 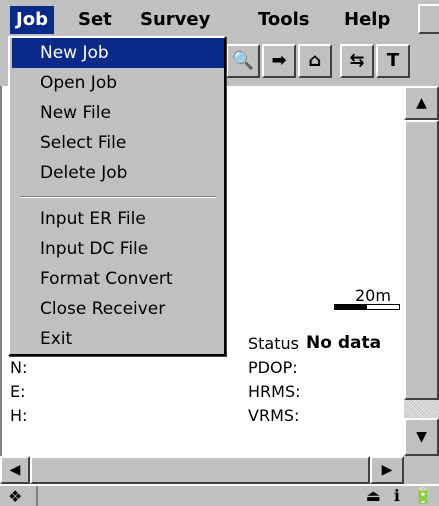 I want to click on zoom-icon: 🔍, so click(x=243, y=61).